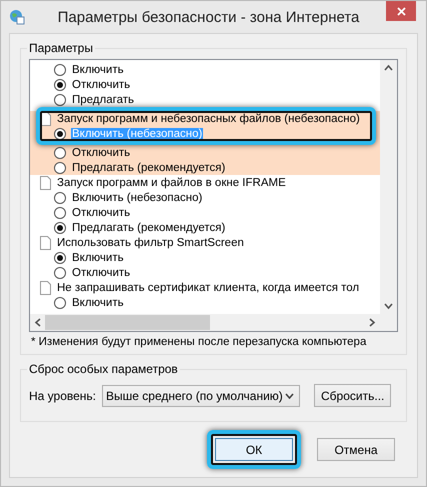  What do you see at coordinates (208, 118) in the screenshot?
I see `setting-title: Запуск программ и небезопасных файлов (небезопасно)` at bounding box center [208, 118].